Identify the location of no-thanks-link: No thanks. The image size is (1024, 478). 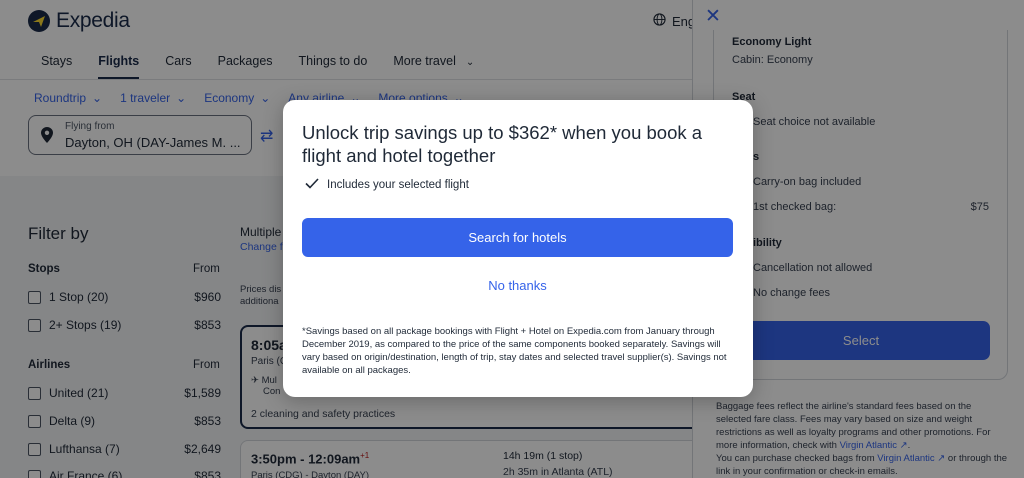
(517, 285).